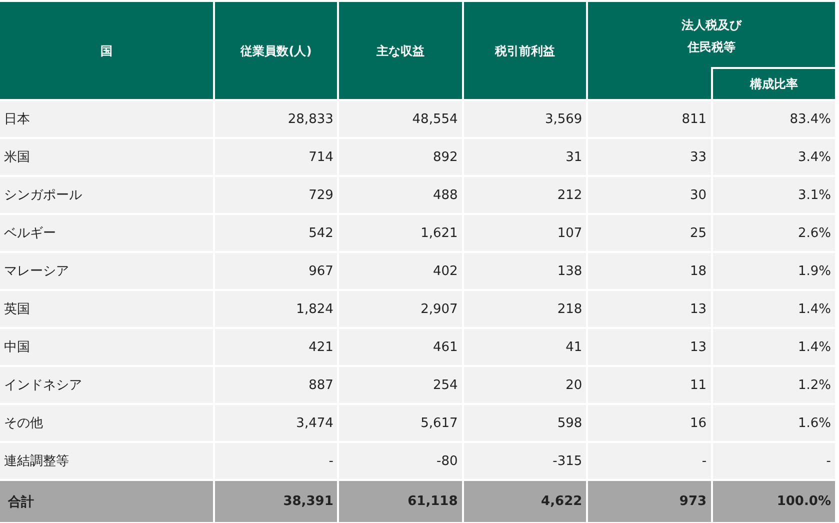 This screenshot has width=839, height=523. I want to click on table-cell: 461, so click(400, 347).